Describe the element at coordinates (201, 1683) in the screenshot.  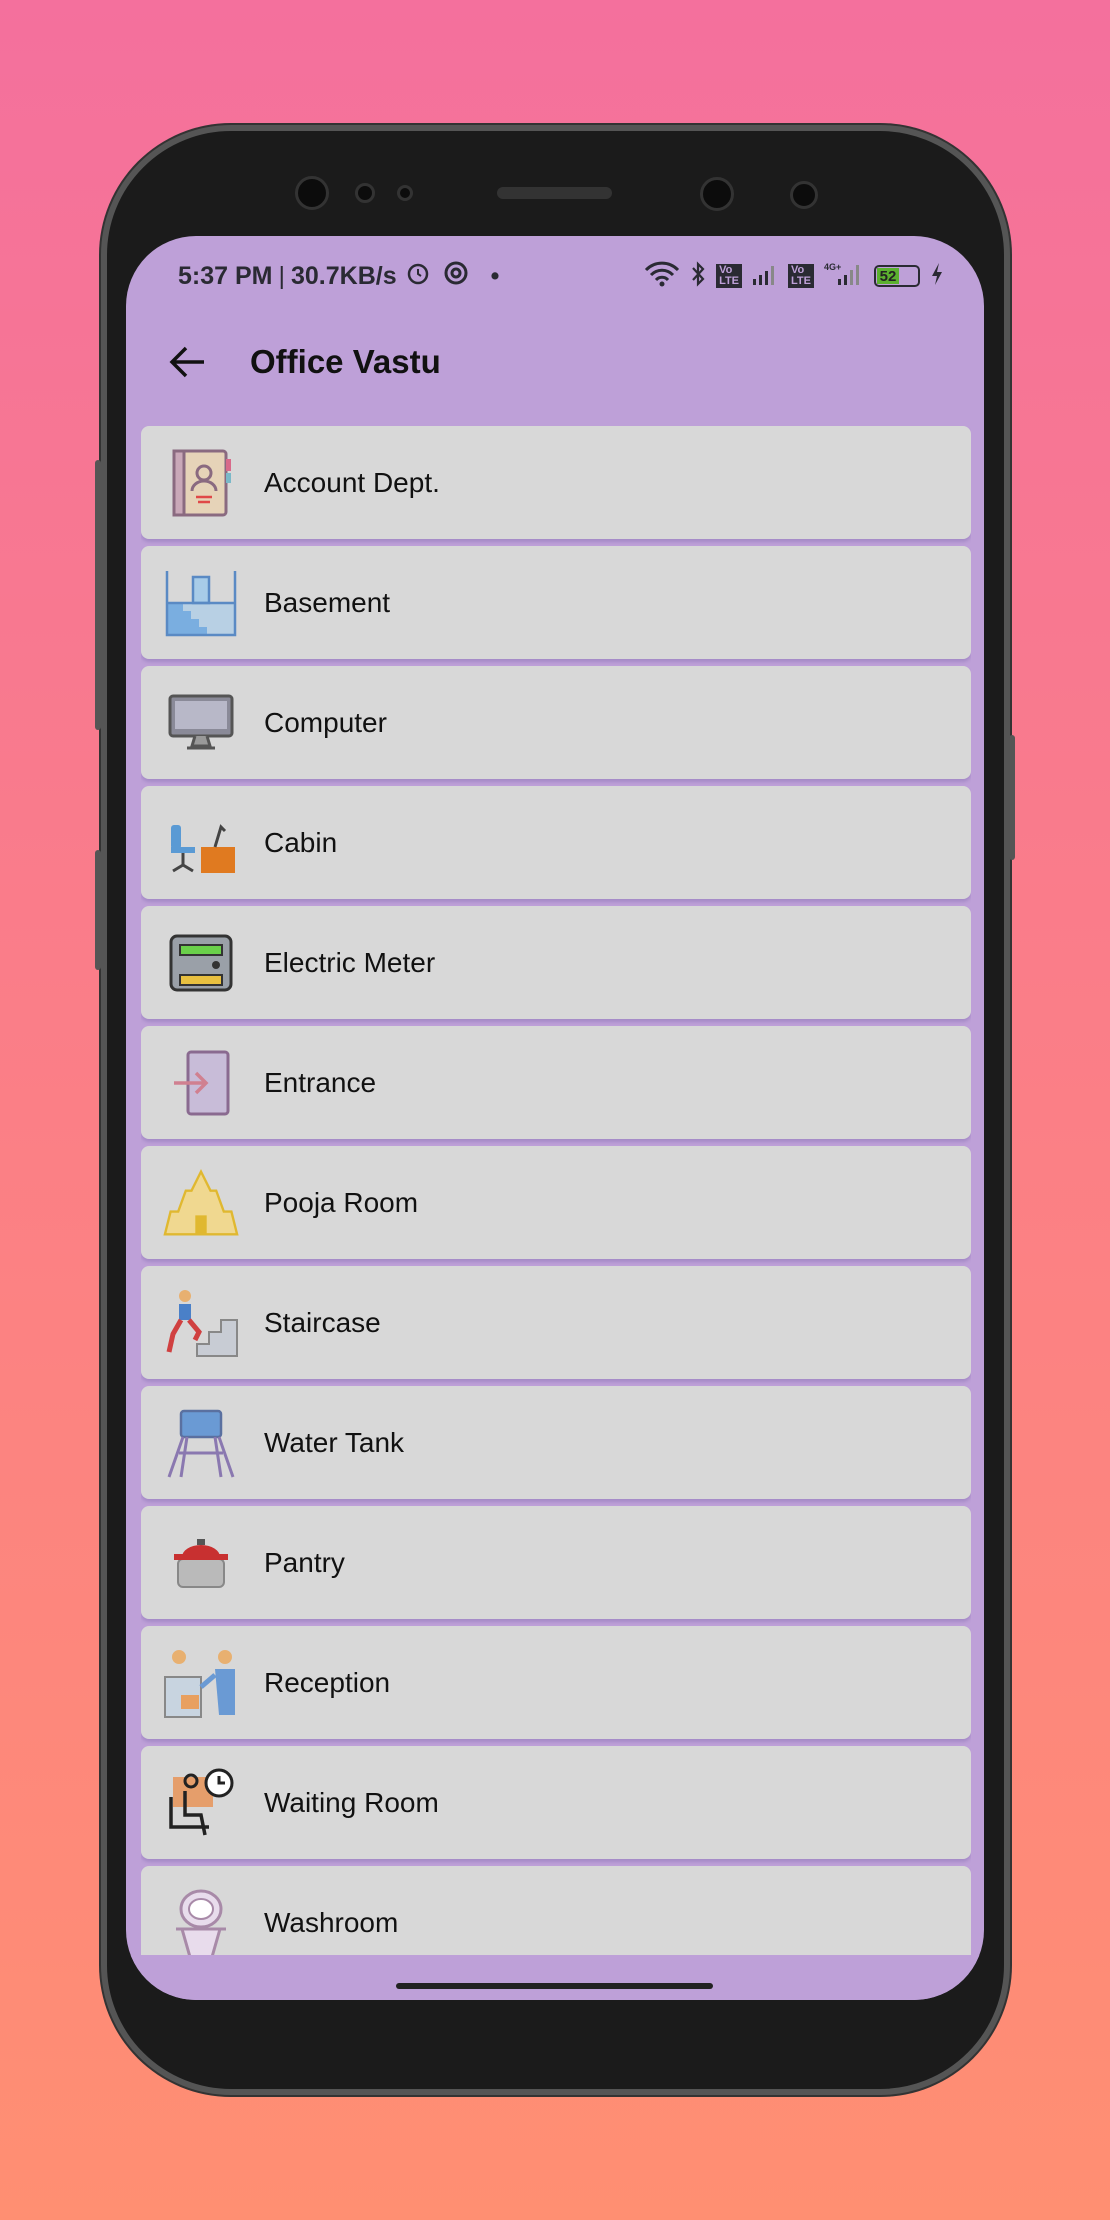
I see `reception-desk-icon` at that location.